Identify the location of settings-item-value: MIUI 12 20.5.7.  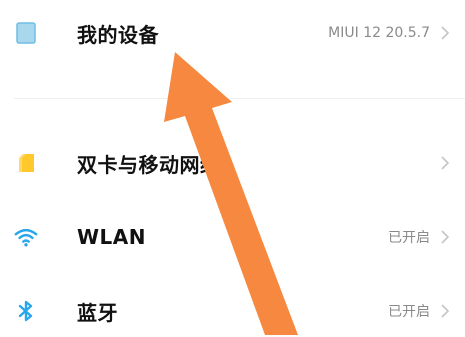
(379, 33).